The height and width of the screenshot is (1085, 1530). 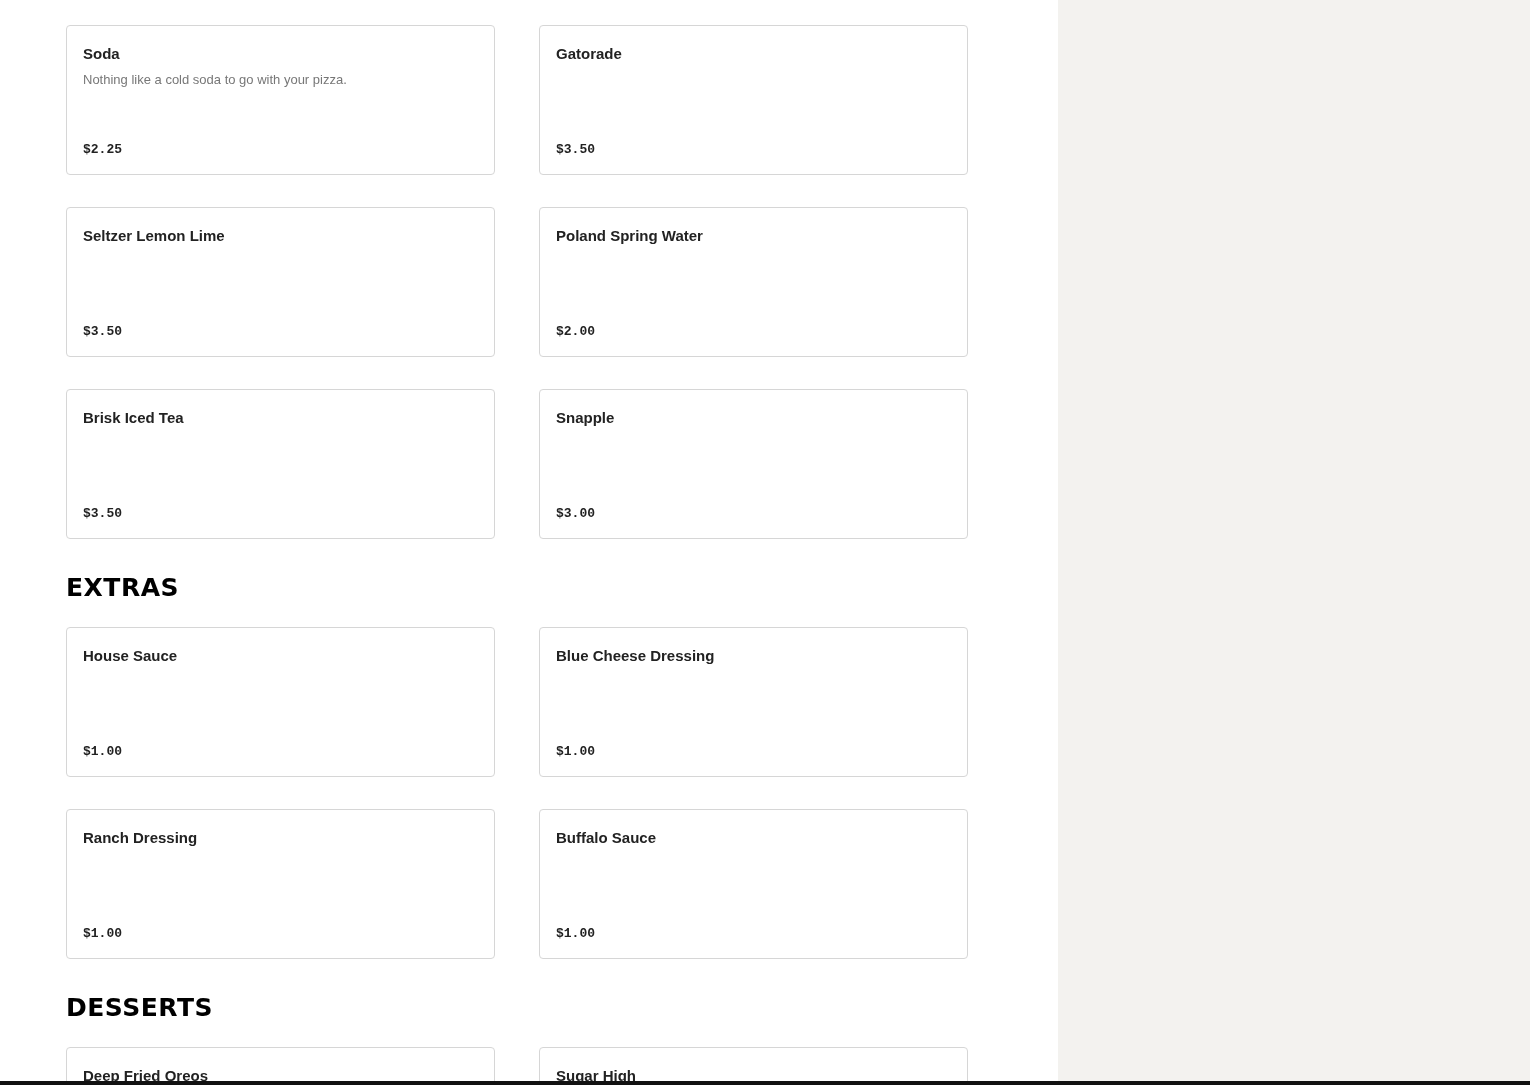 I want to click on item-name: Soda, so click(x=102, y=54).